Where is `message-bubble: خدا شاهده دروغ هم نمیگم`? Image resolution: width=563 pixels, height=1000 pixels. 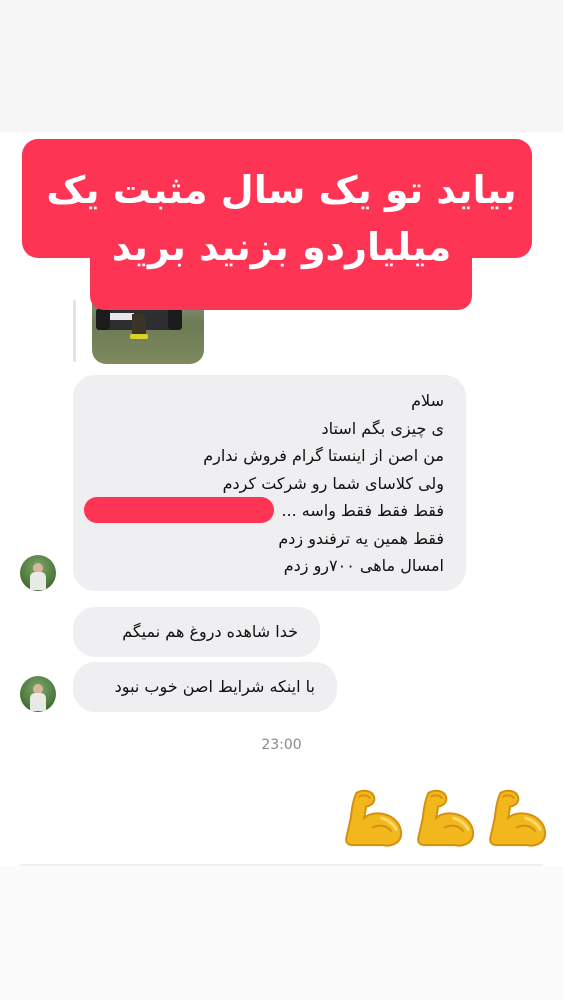 message-bubble: خدا شاهده دروغ هم نمیگم is located at coordinates (196, 632).